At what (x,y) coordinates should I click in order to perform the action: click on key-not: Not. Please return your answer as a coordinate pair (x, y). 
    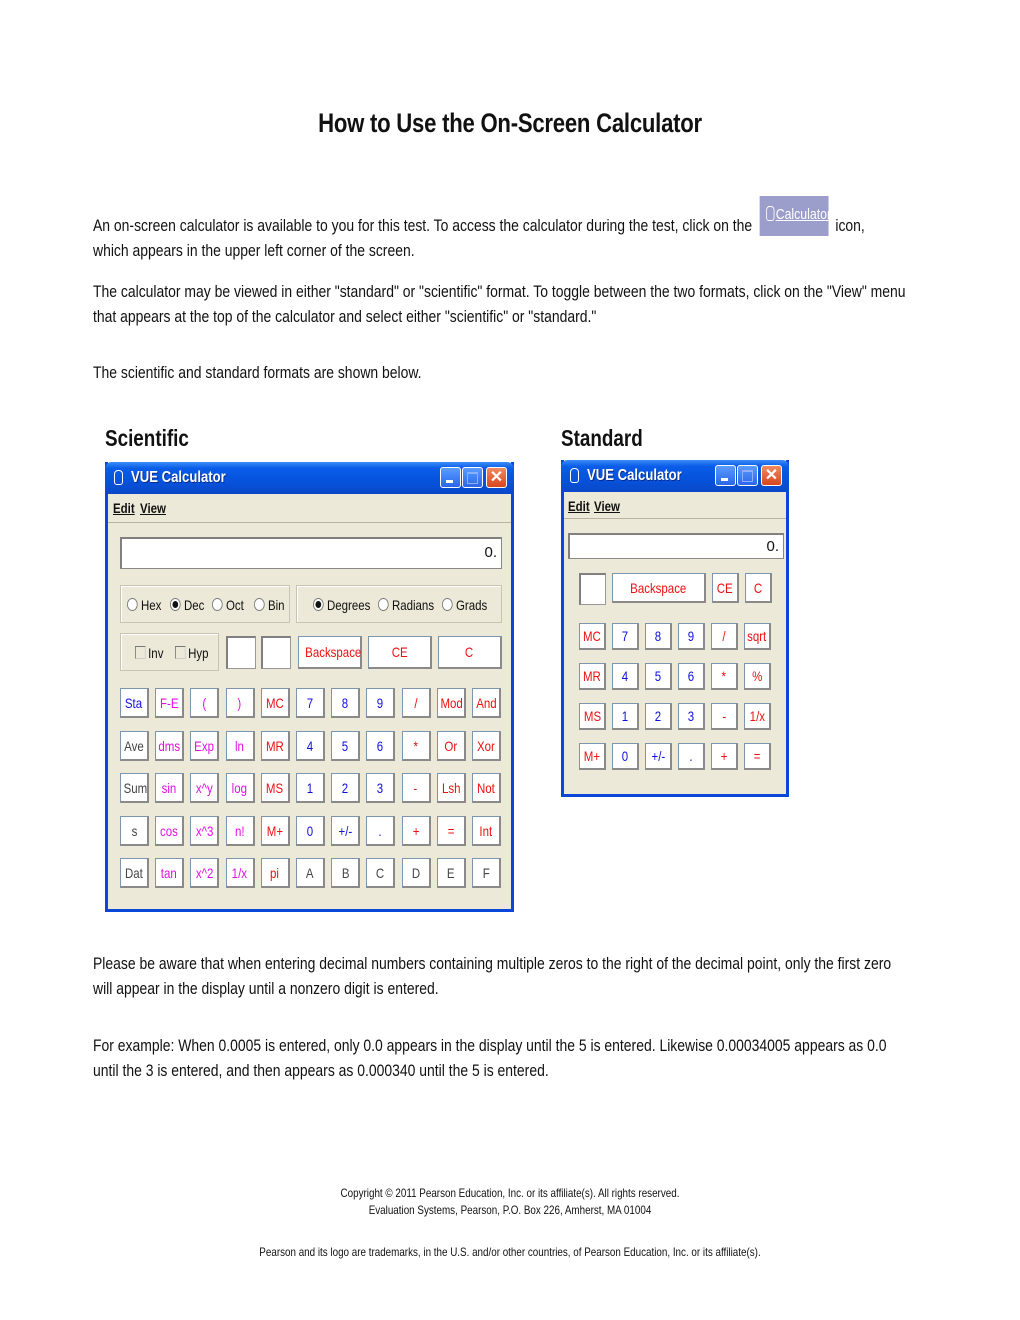
    Looking at the image, I should click on (486, 788).